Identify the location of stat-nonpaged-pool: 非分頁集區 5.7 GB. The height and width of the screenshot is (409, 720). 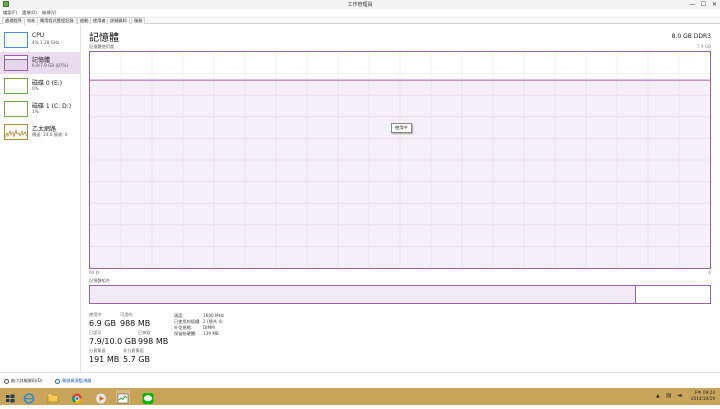
(136, 356).